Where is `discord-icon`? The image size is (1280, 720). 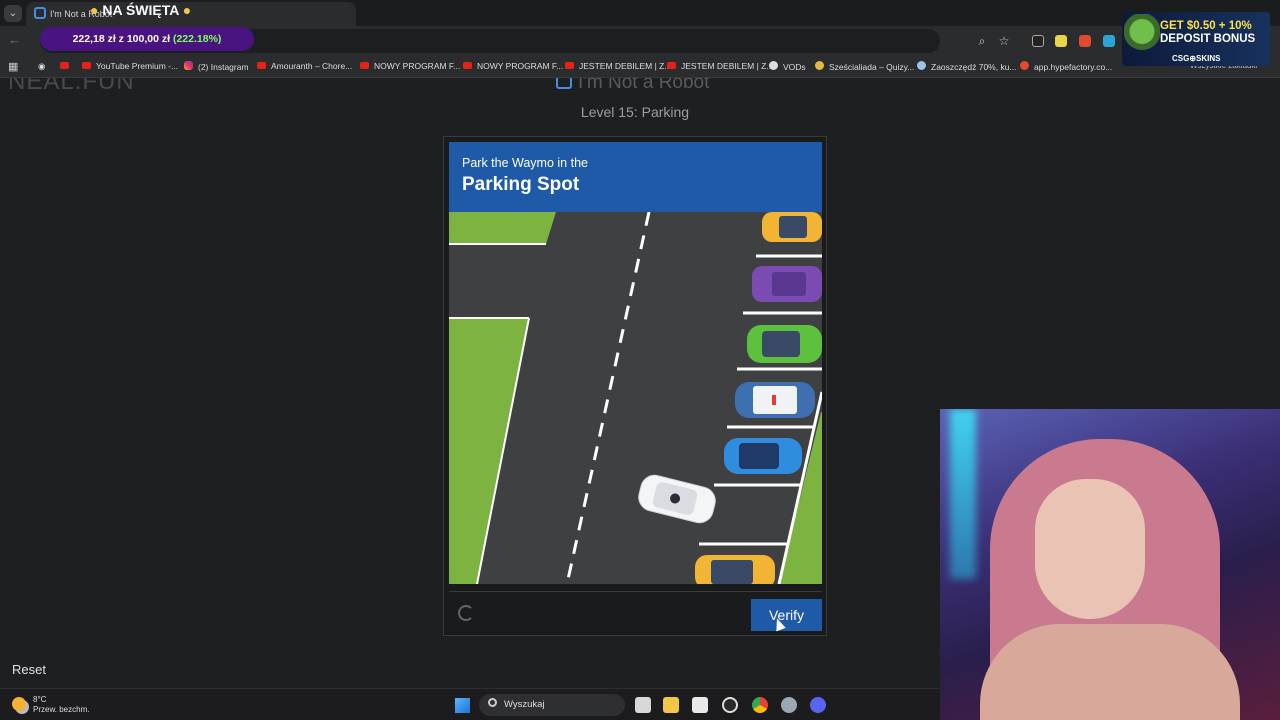 discord-icon is located at coordinates (818, 705).